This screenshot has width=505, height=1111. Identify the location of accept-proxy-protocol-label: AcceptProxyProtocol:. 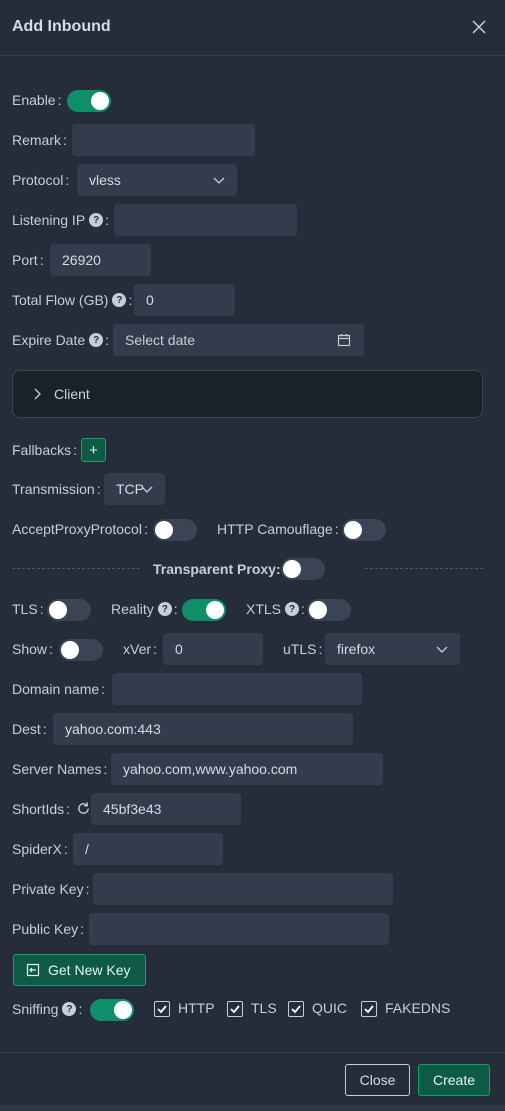
(80, 529).